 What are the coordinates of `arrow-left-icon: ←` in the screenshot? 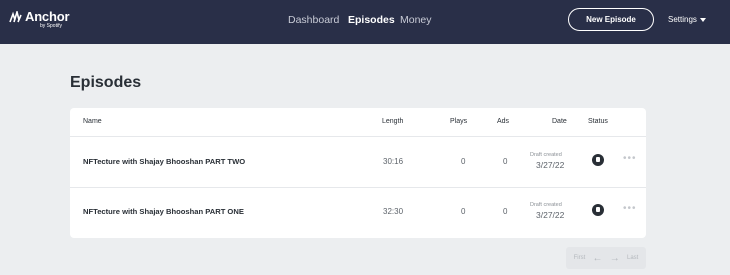 It's located at (598, 258).